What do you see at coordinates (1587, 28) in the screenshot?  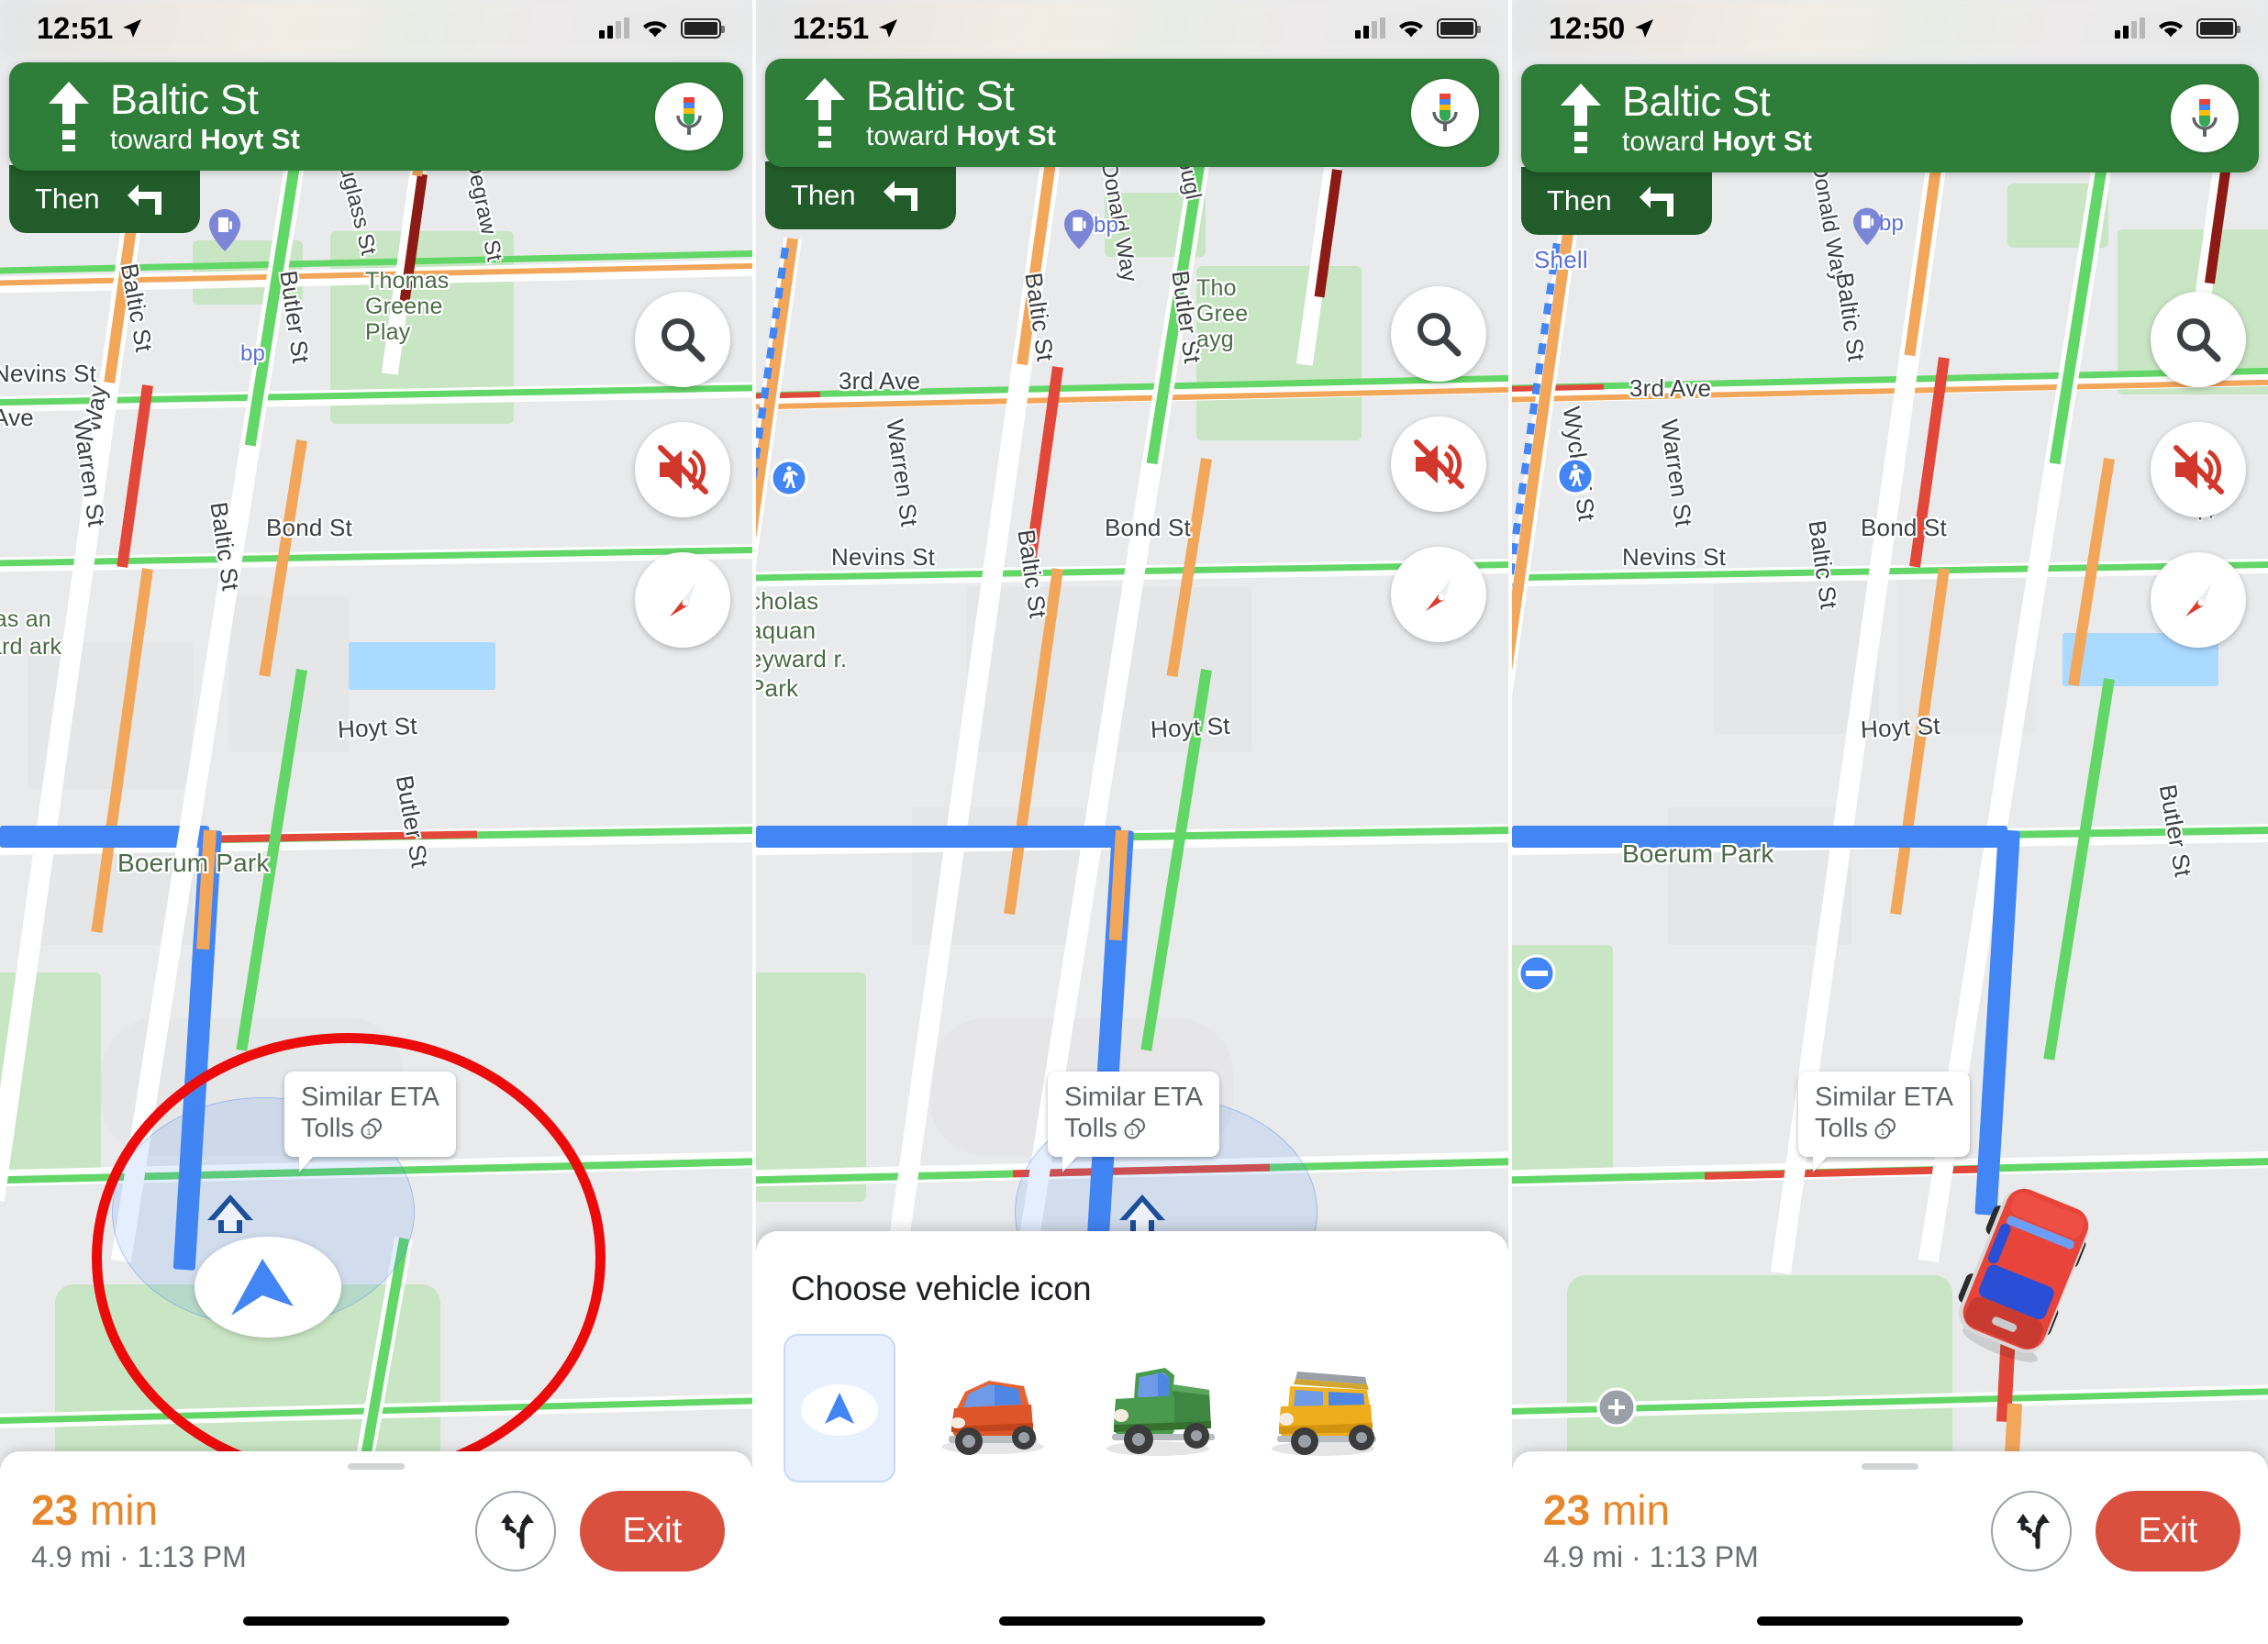 I see `status-time: 12:50` at bounding box center [1587, 28].